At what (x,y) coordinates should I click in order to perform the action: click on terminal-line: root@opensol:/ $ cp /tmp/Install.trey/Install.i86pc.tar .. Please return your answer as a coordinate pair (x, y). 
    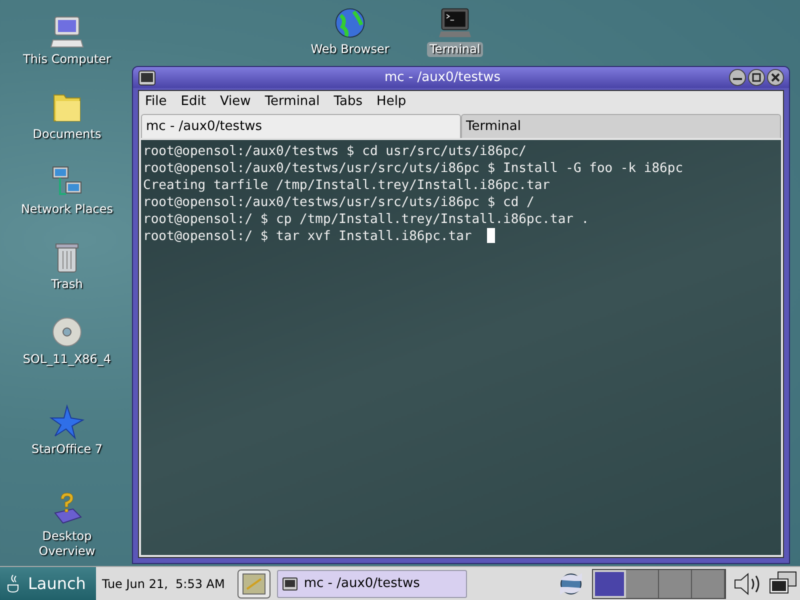
    Looking at the image, I should click on (366, 219).